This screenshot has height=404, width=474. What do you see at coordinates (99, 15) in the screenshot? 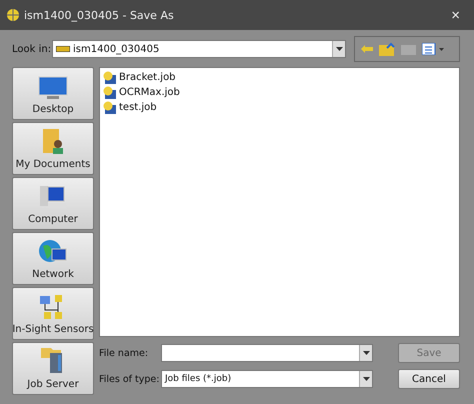
I see `window-title: ism1400_030405 - Save As` at bounding box center [99, 15].